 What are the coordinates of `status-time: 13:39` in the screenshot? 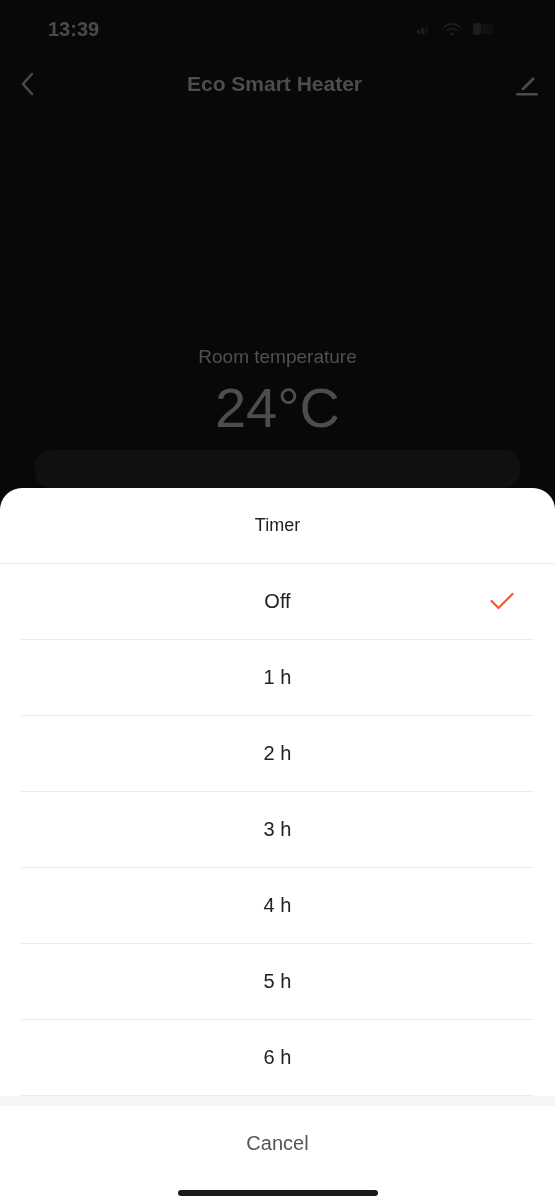 It's located at (74, 29).